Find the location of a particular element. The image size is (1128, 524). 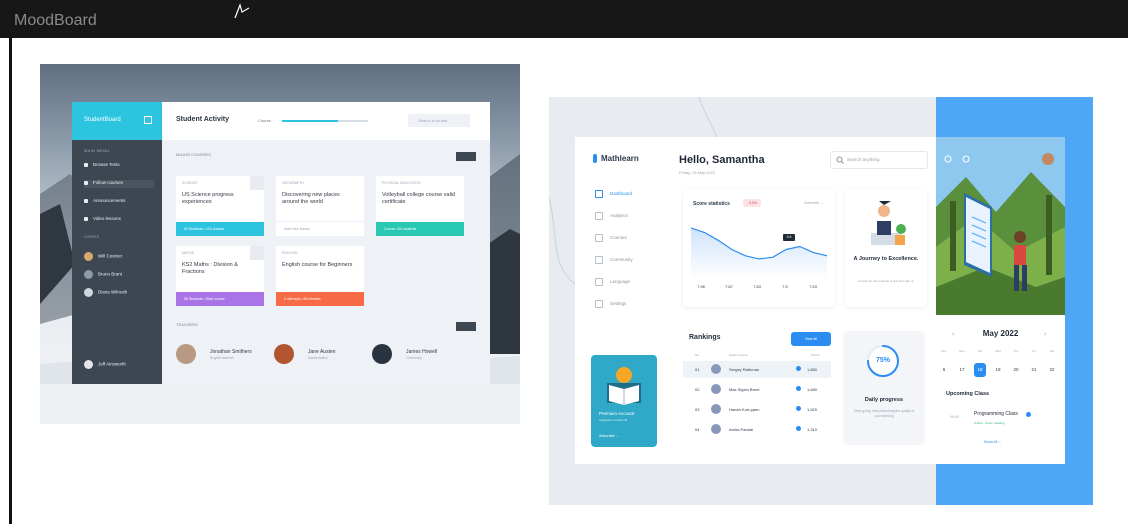

card-action-button: Course 120 students is located at coordinates (420, 229).